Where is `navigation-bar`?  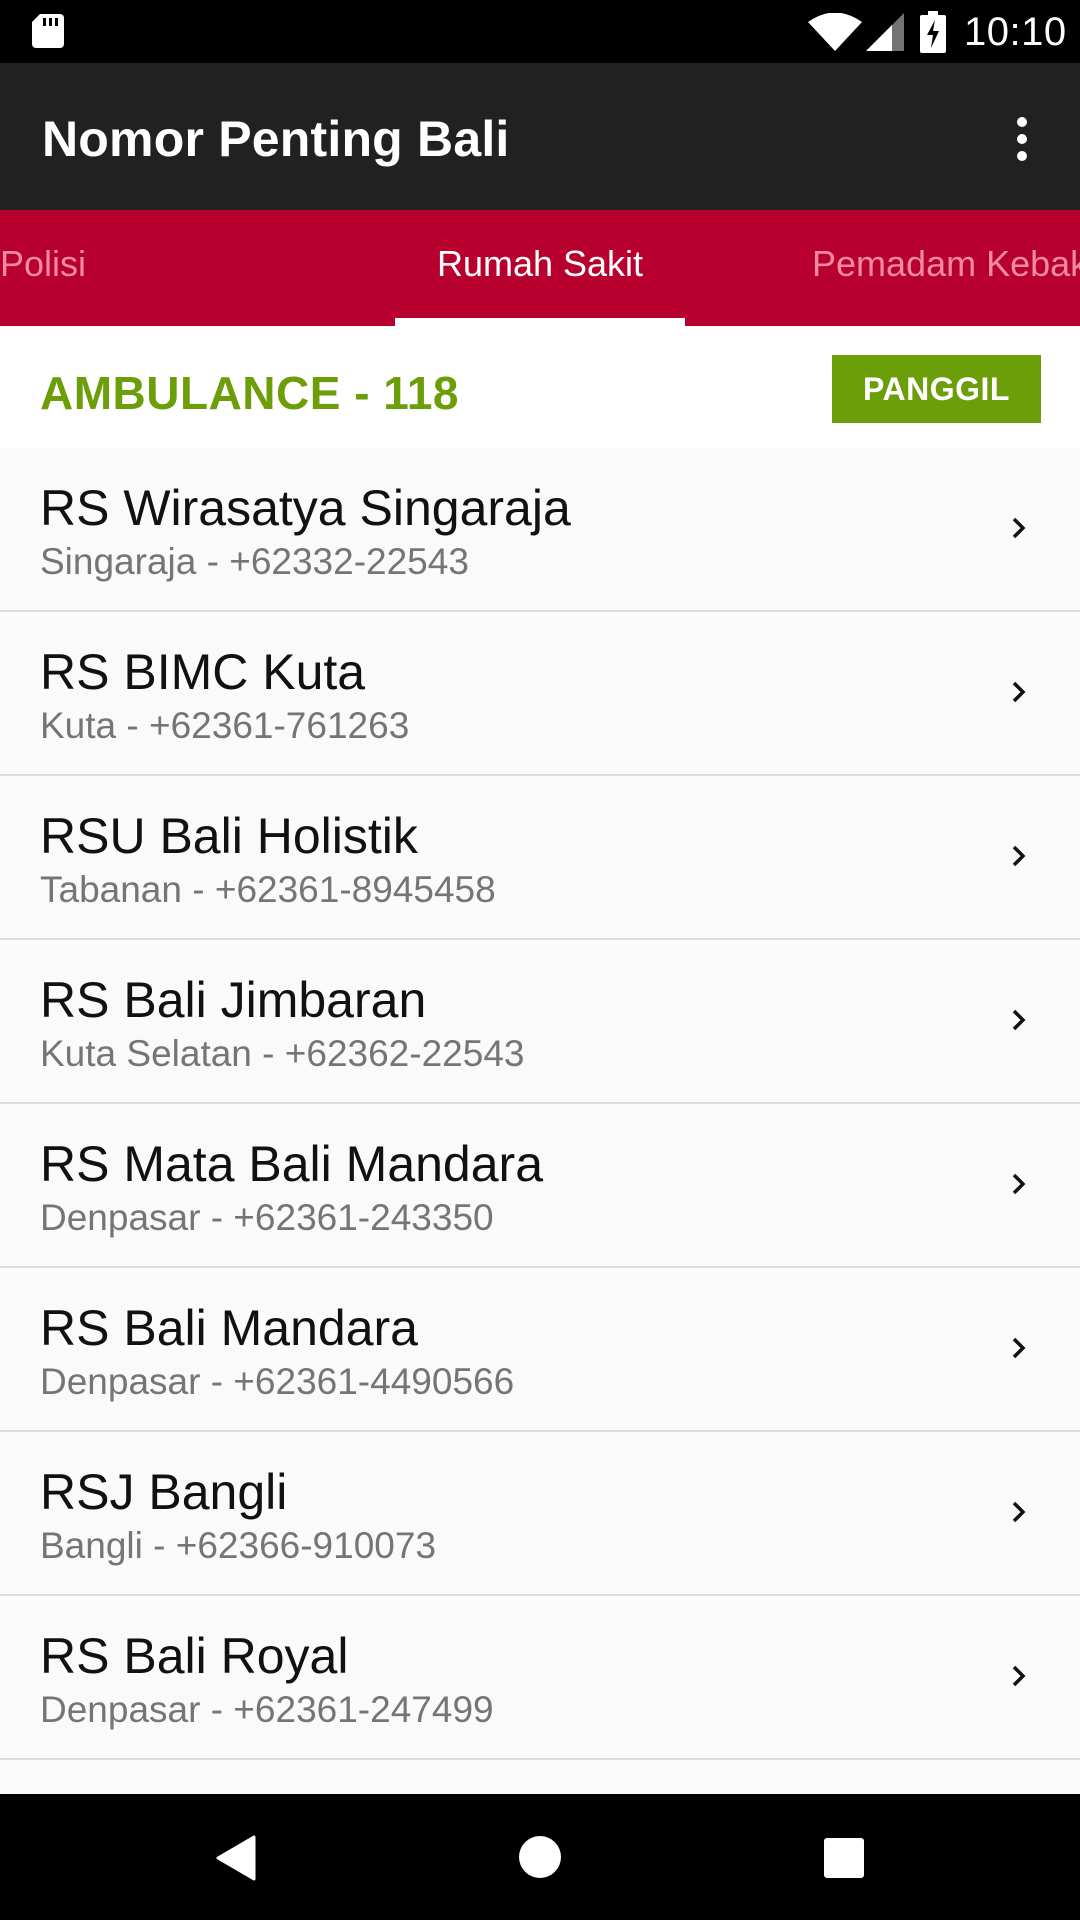
navigation-bar is located at coordinates (540, 1857).